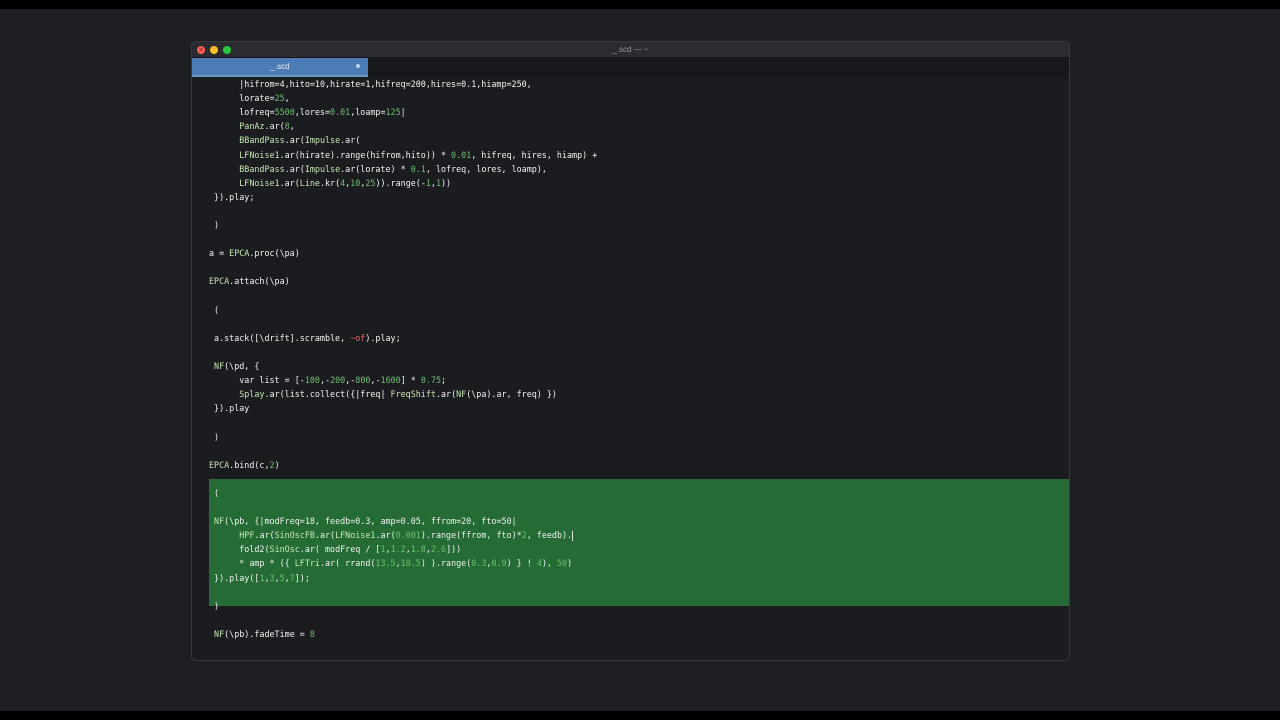 The height and width of the screenshot is (720, 1280). I want to click on code-line: a.stack([\drift].scramble, ~of).play;, so click(305, 338).